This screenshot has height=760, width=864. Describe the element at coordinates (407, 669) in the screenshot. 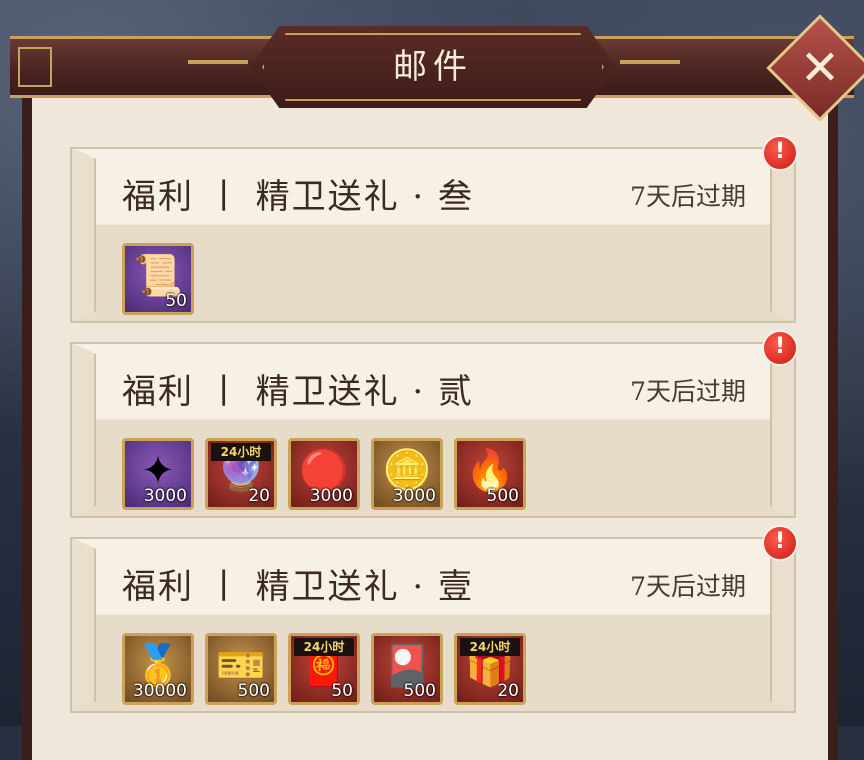

I see `reward-item: 🎴 500` at that location.